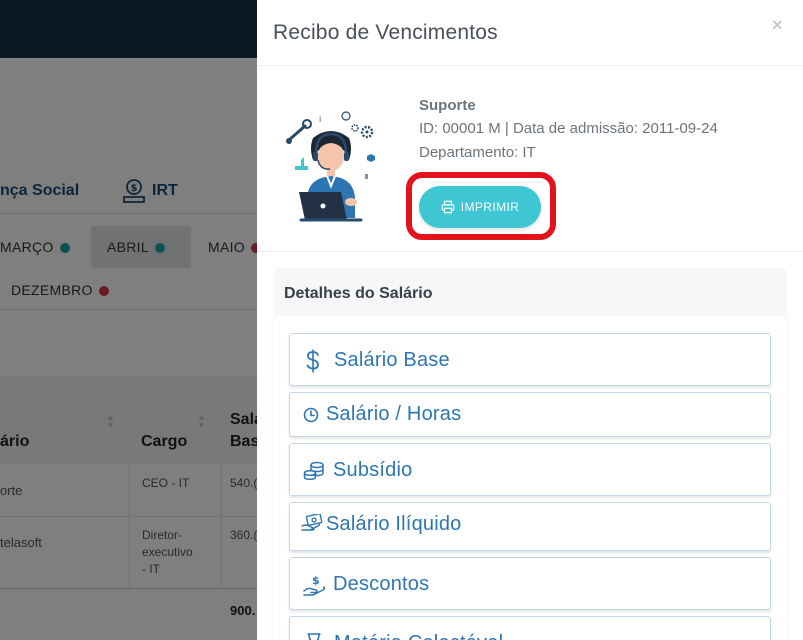 Image resolution: width=803 pixels, height=640 pixels. I want to click on accordion-subsidio: Subsídio, so click(530, 469).